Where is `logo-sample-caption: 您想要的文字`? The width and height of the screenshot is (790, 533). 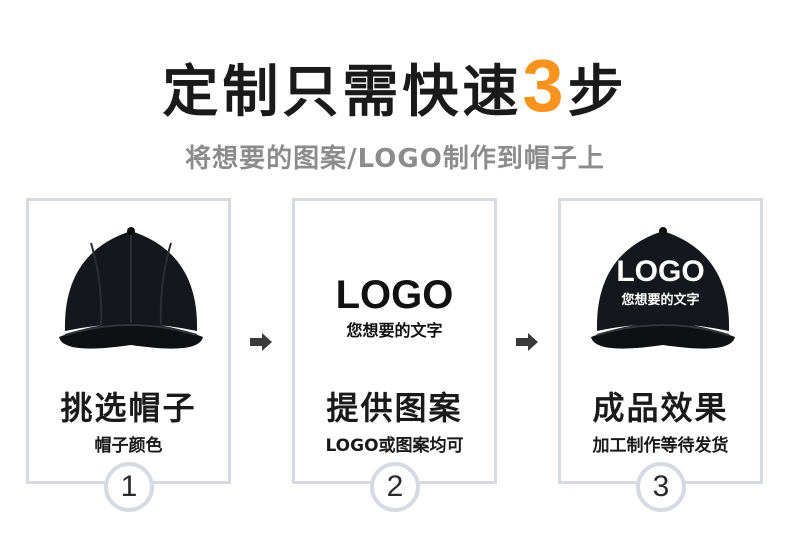
logo-sample-caption: 您想要的文字 is located at coordinates (394, 330).